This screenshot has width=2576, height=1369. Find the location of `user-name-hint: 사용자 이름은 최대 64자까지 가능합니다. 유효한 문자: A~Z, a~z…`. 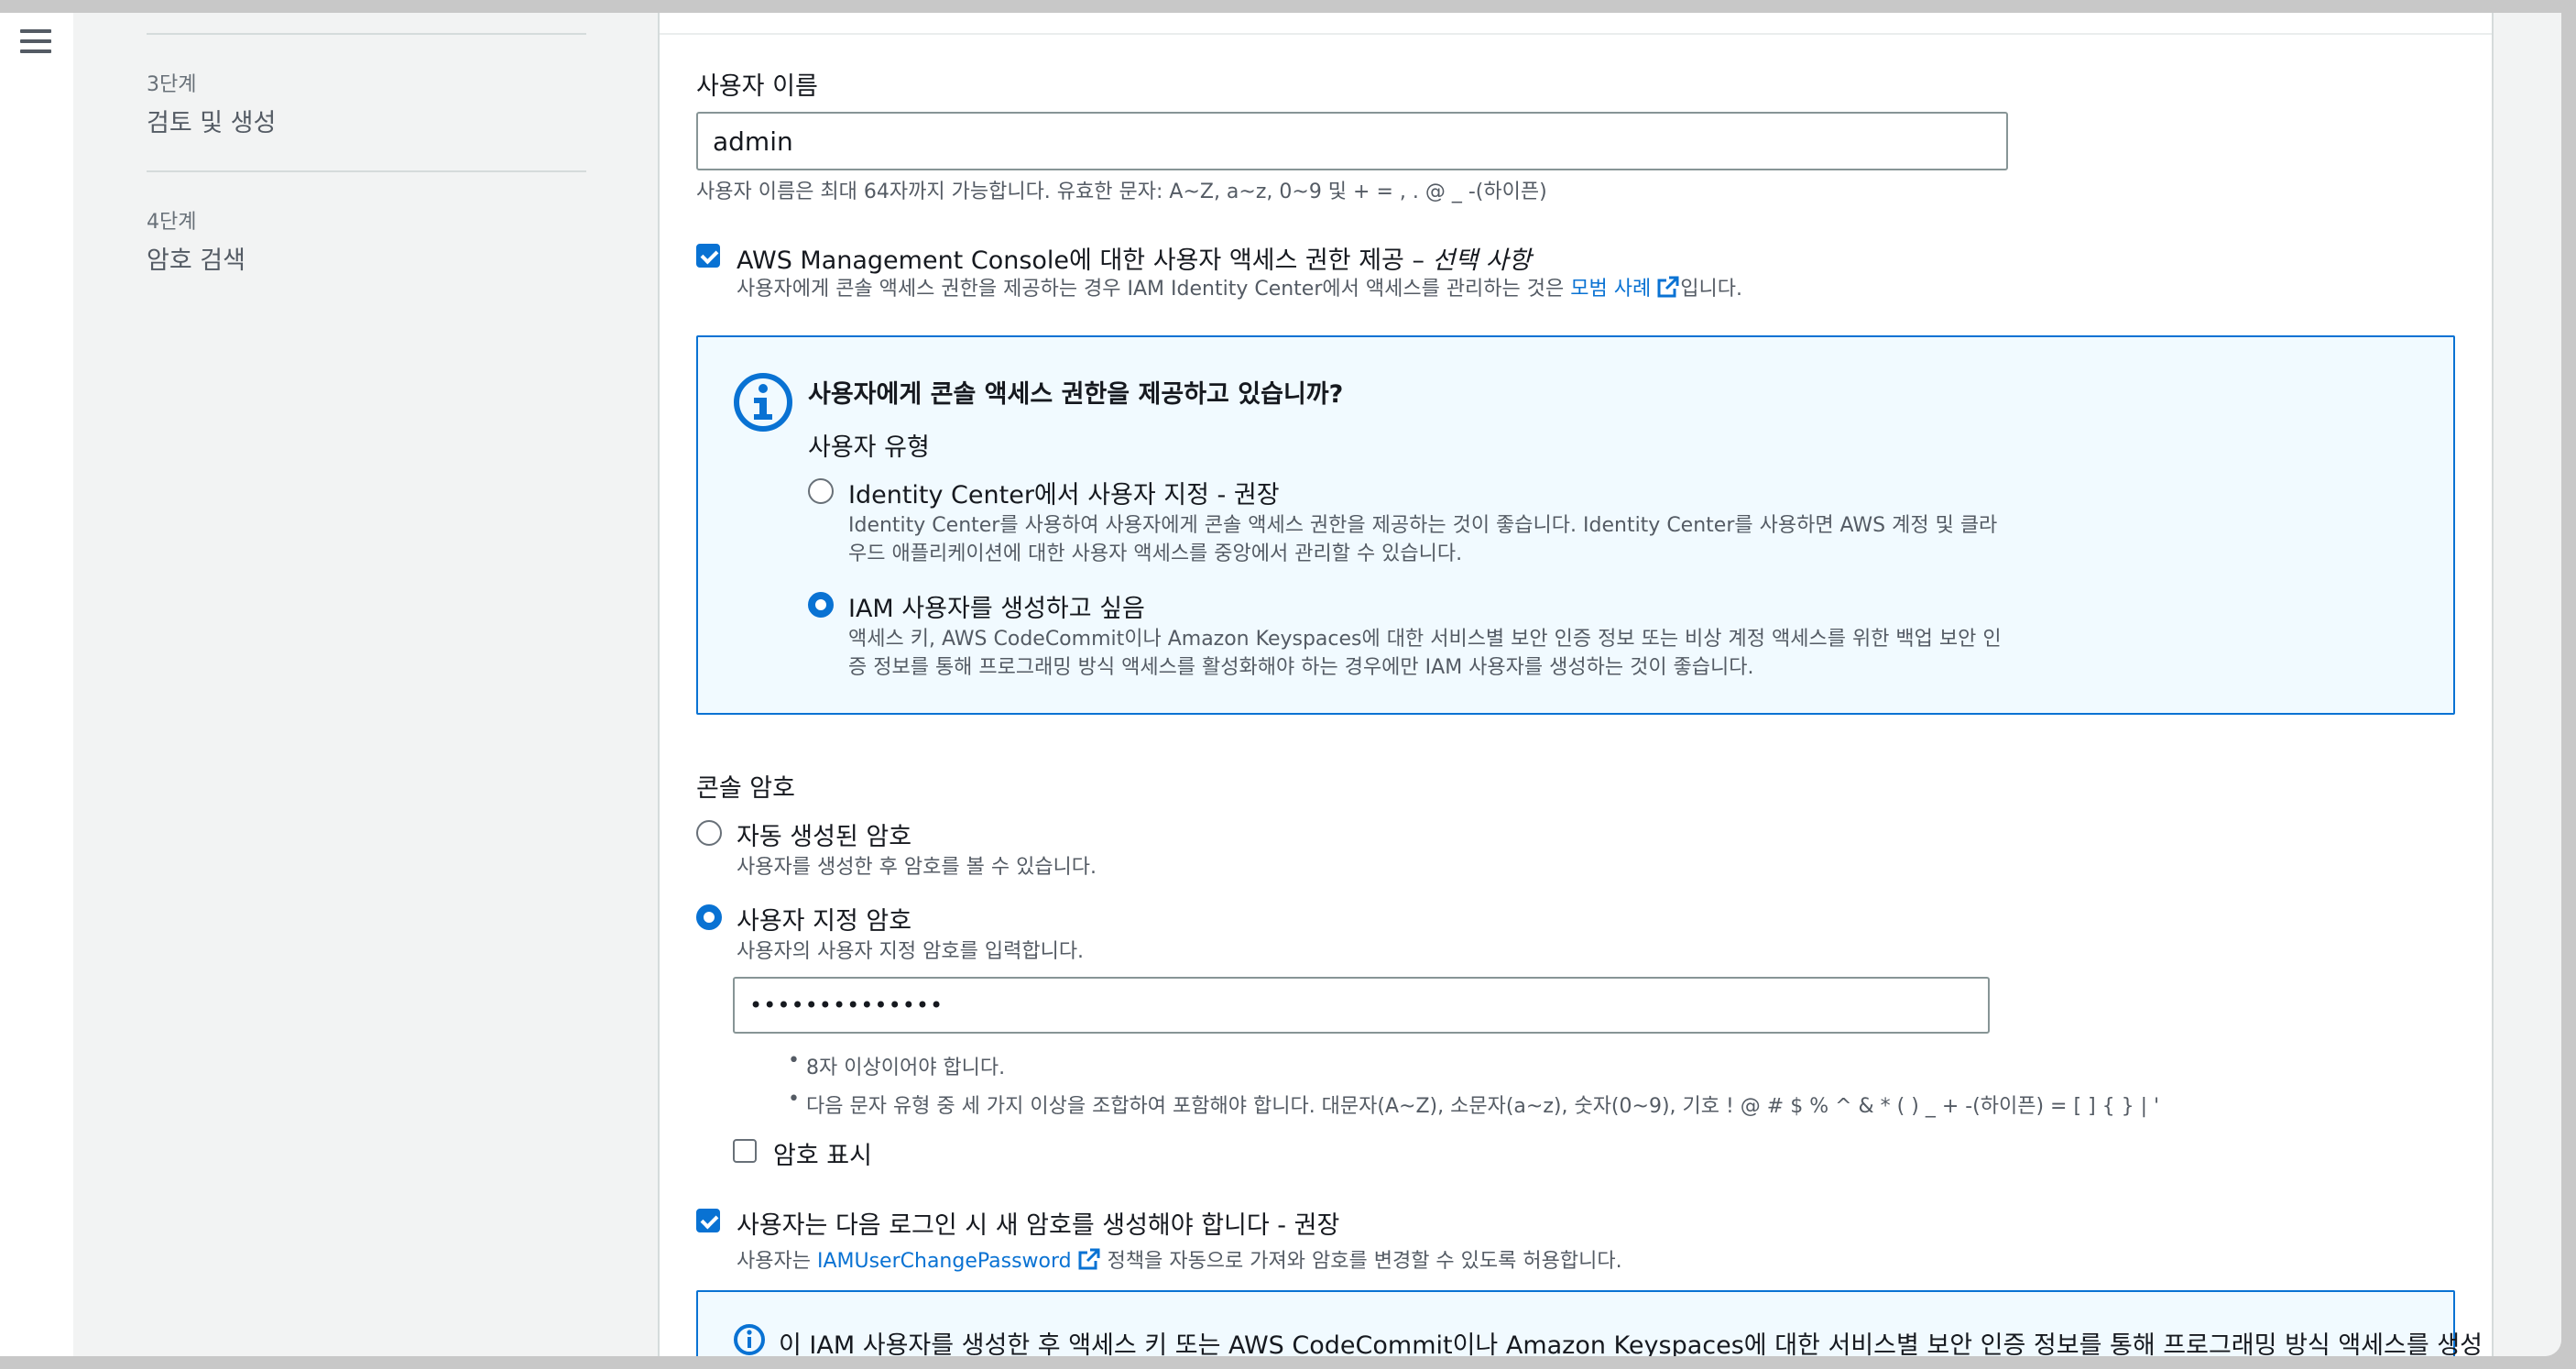

user-name-hint: 사용자 이름은 최대 64자까지 가능합니다. 유효한 문자: A~Z, a~z… is located at coordinates (1121, 192).